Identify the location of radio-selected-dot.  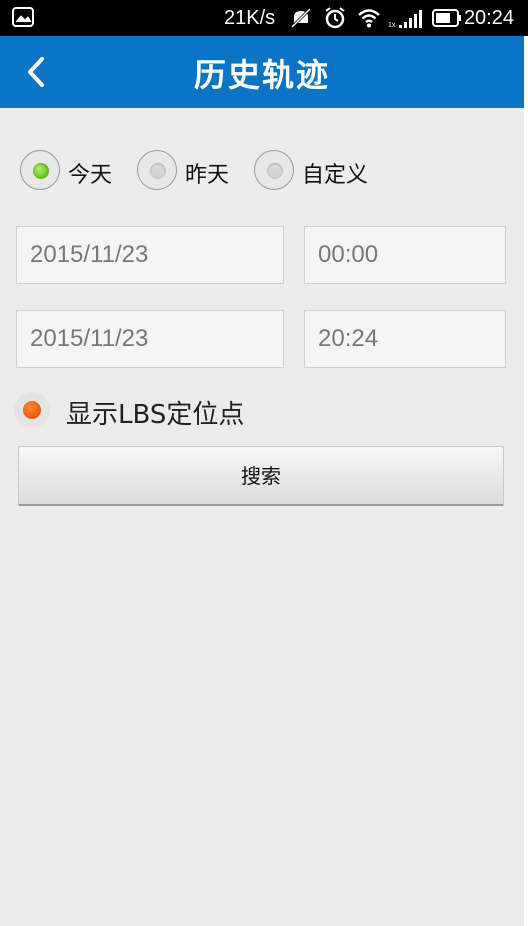
(41, 171).